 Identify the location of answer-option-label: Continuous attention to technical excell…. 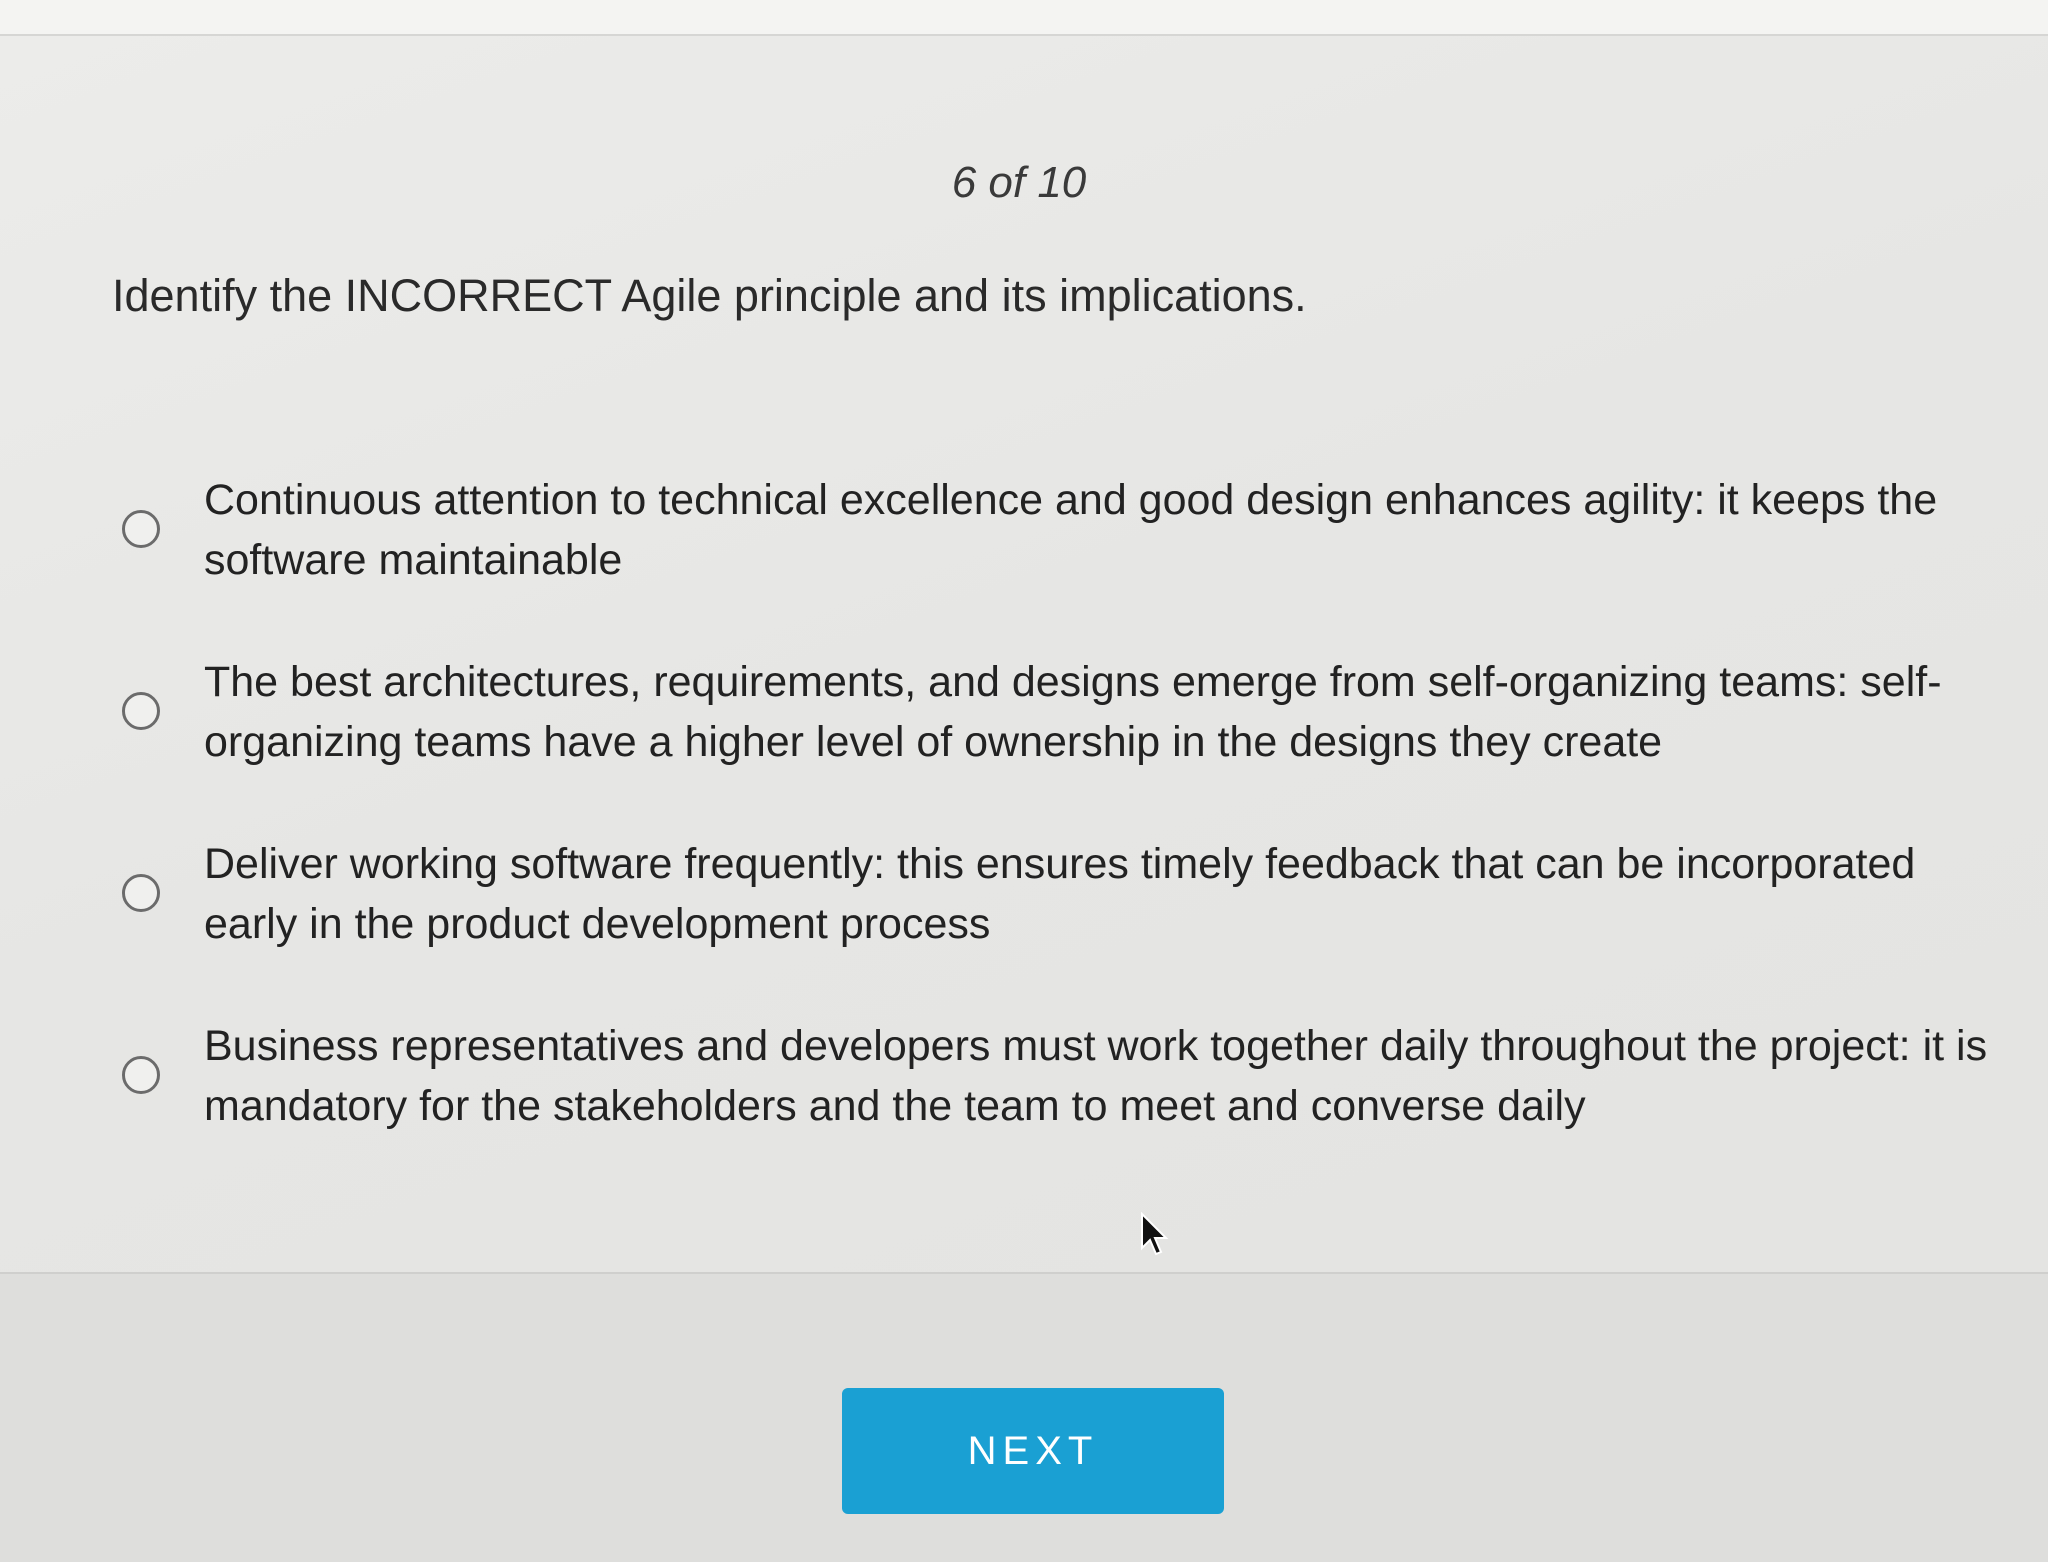
(1103, 530).